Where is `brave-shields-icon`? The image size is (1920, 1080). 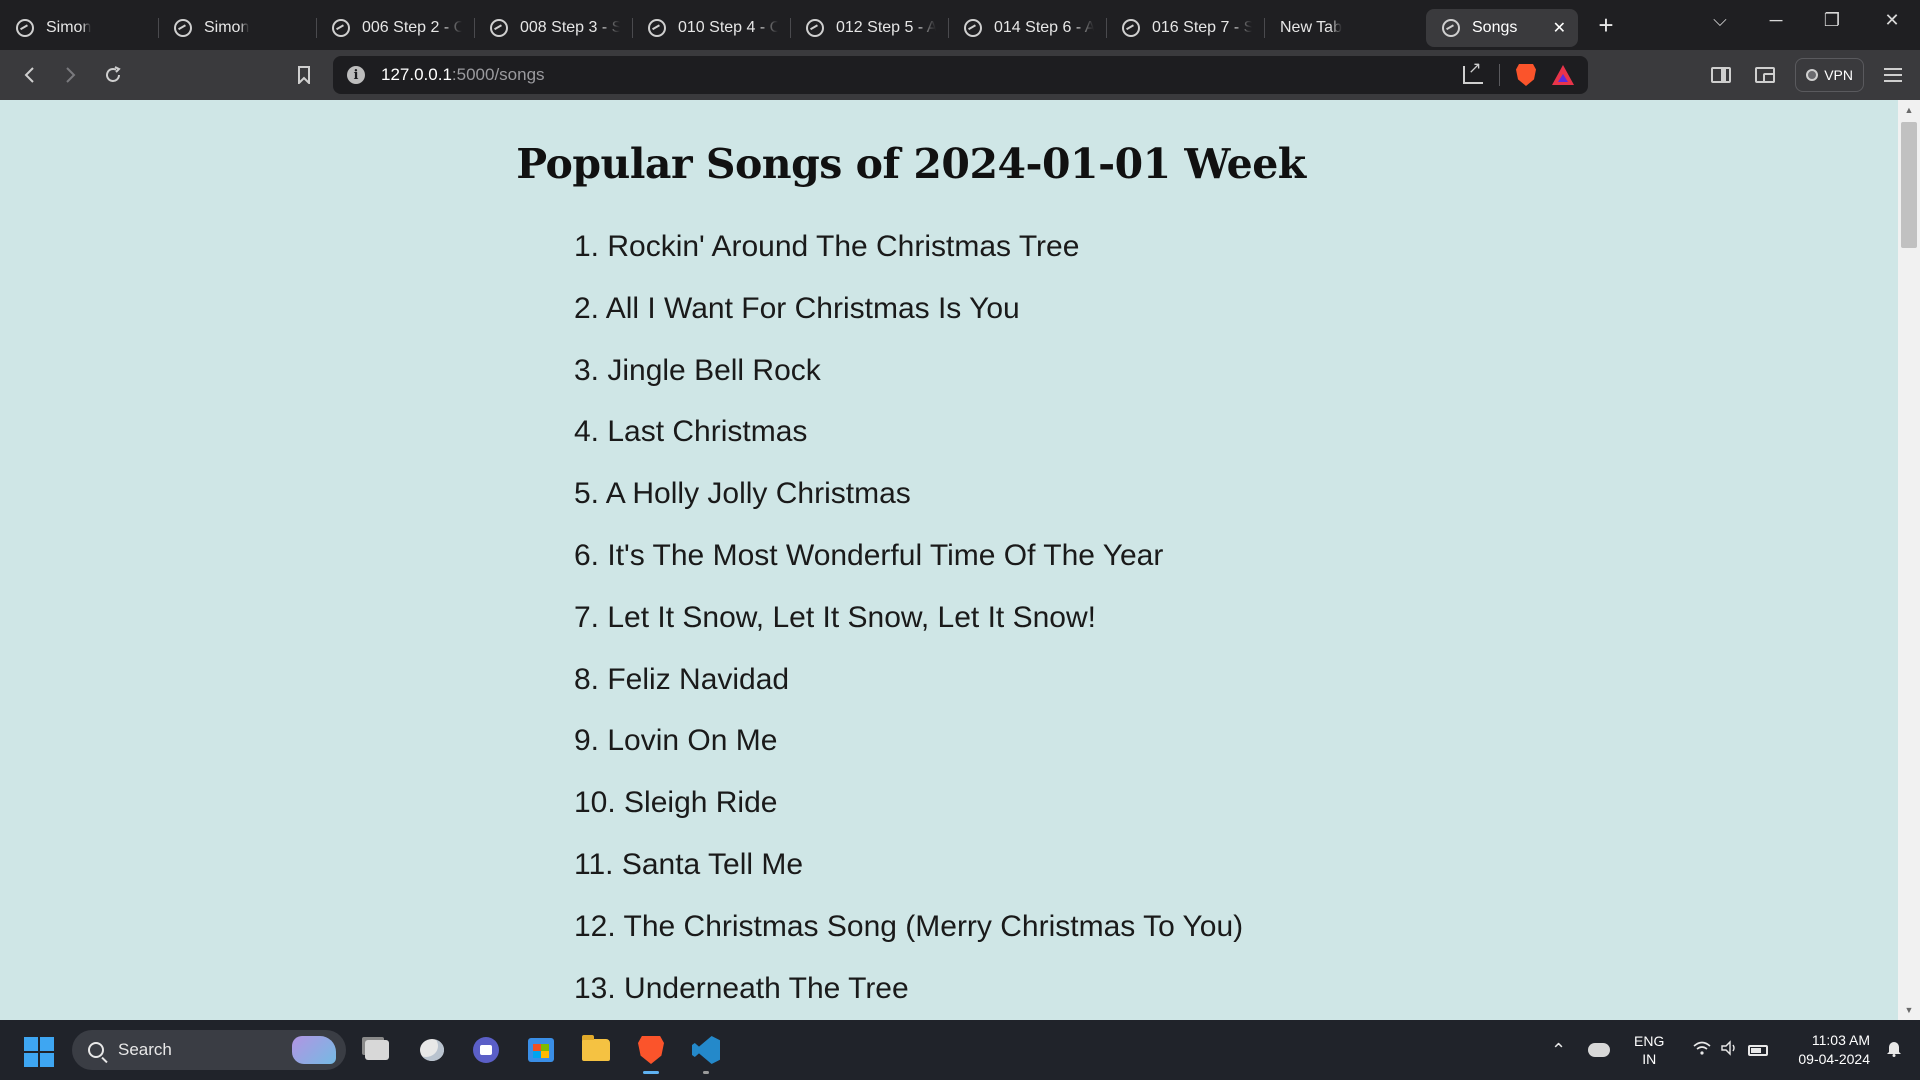 brave-shields-icon is located at coordinates (1526, 75).